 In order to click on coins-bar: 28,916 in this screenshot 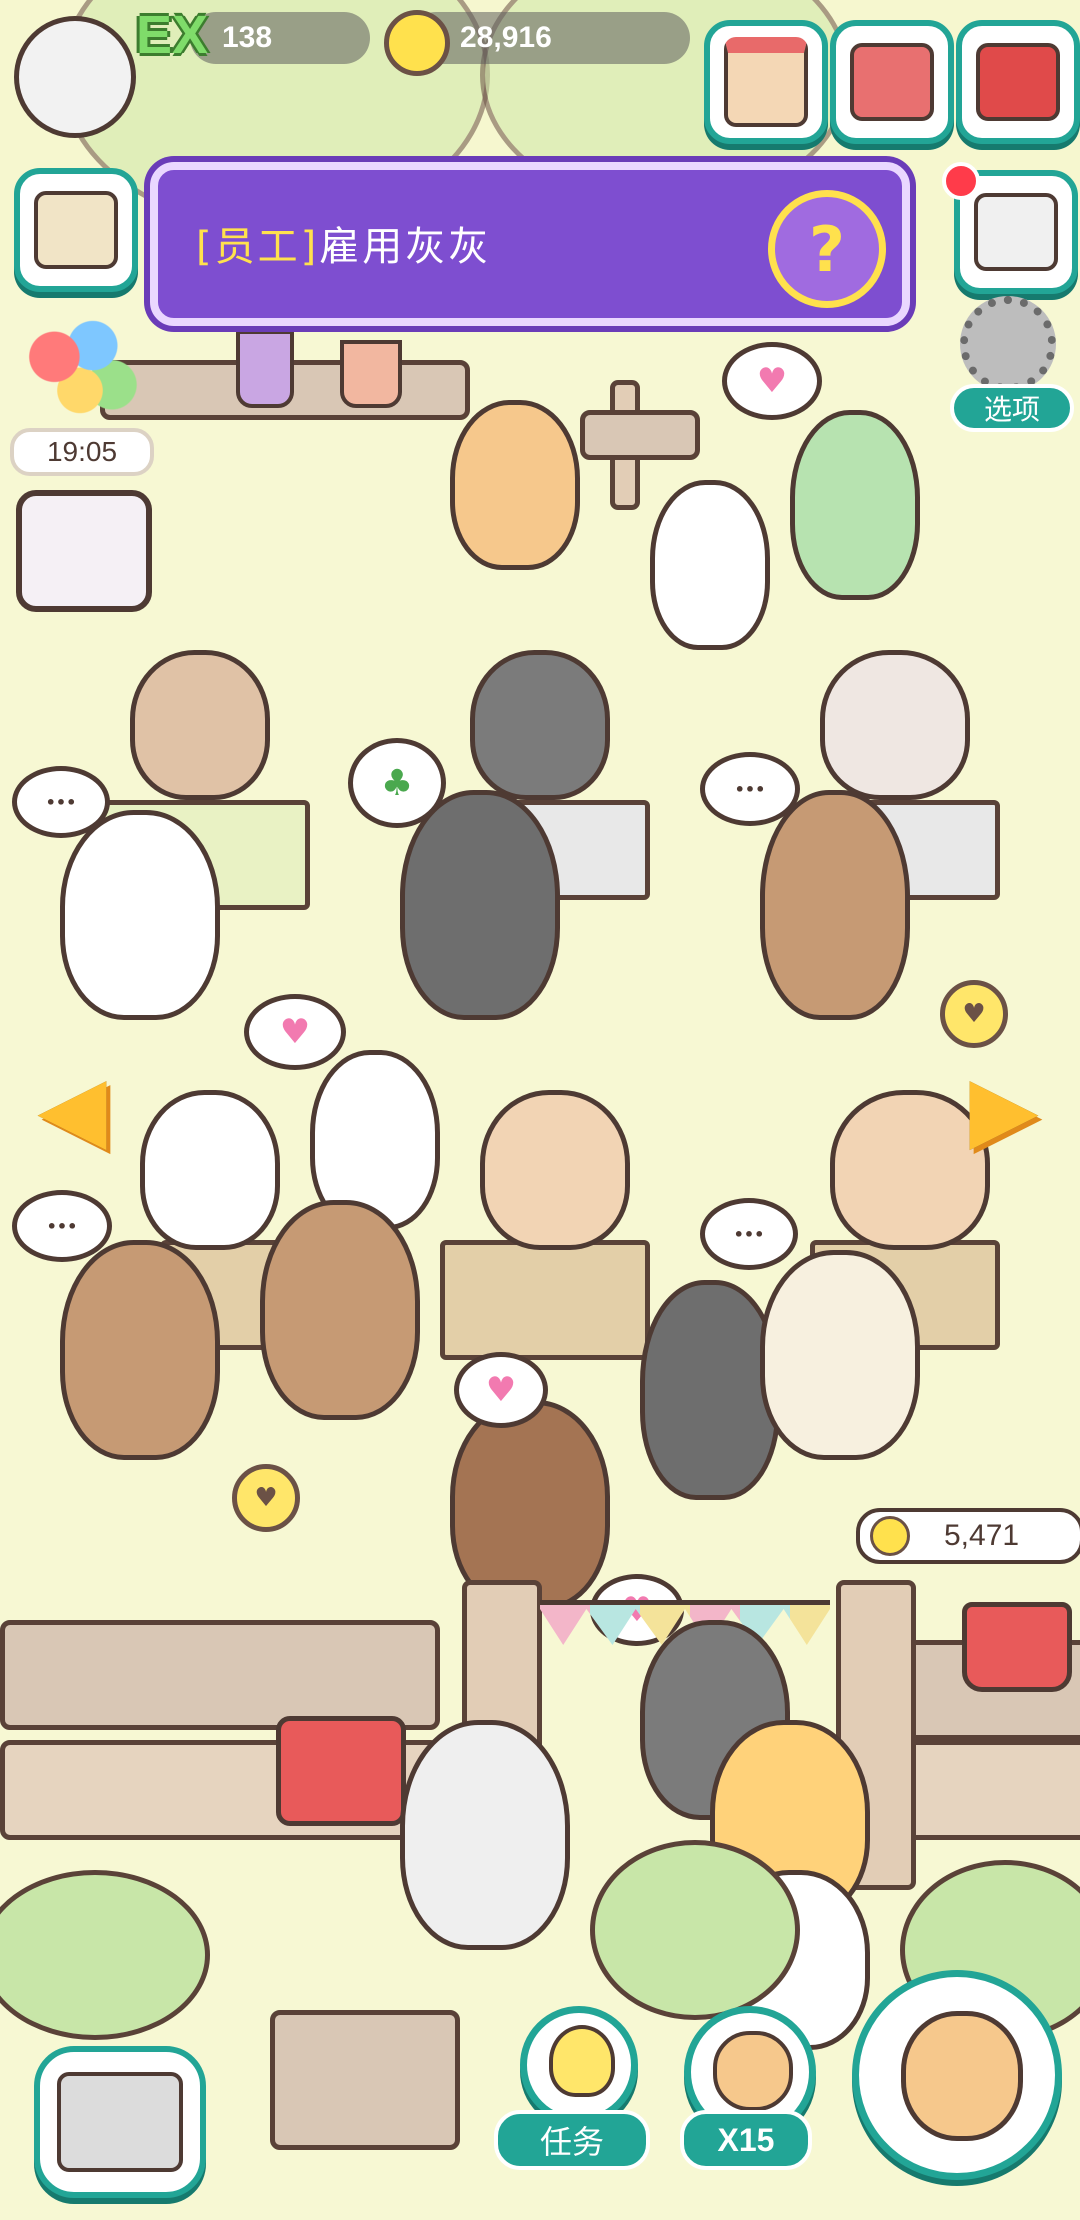, I will do `click(550, 38)`.